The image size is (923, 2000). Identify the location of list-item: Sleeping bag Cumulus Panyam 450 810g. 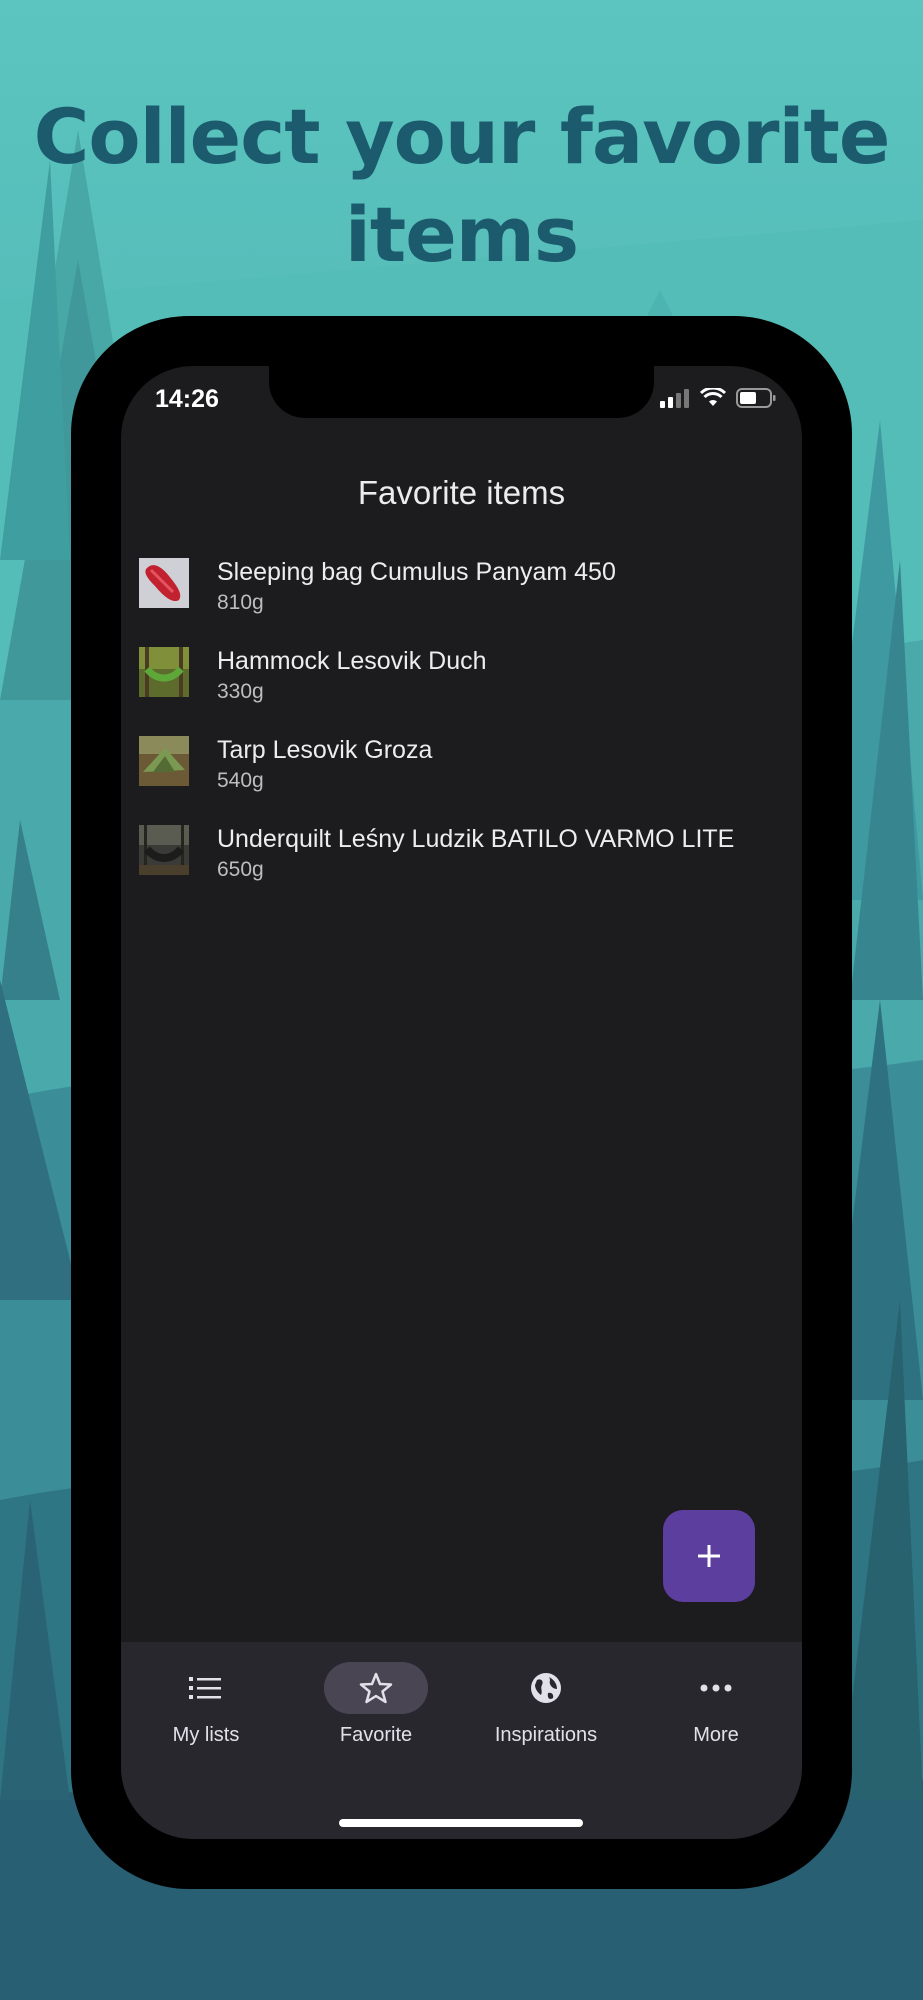
(464, 602).